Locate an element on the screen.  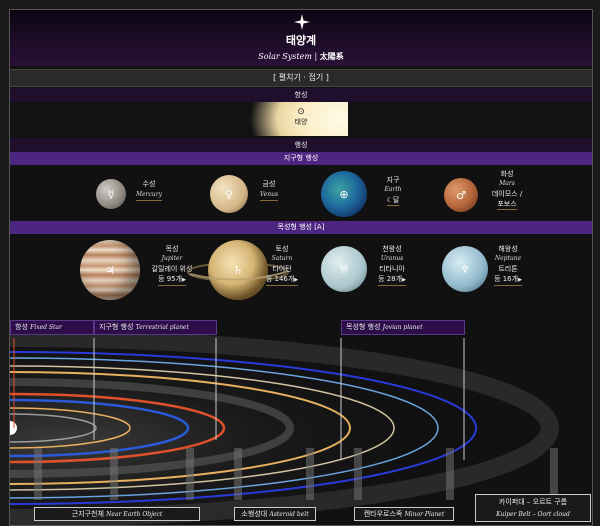
uranus-label: 천왕성 Uranus 티타니아 등 28개▶ is located at coordinates (392, 265).